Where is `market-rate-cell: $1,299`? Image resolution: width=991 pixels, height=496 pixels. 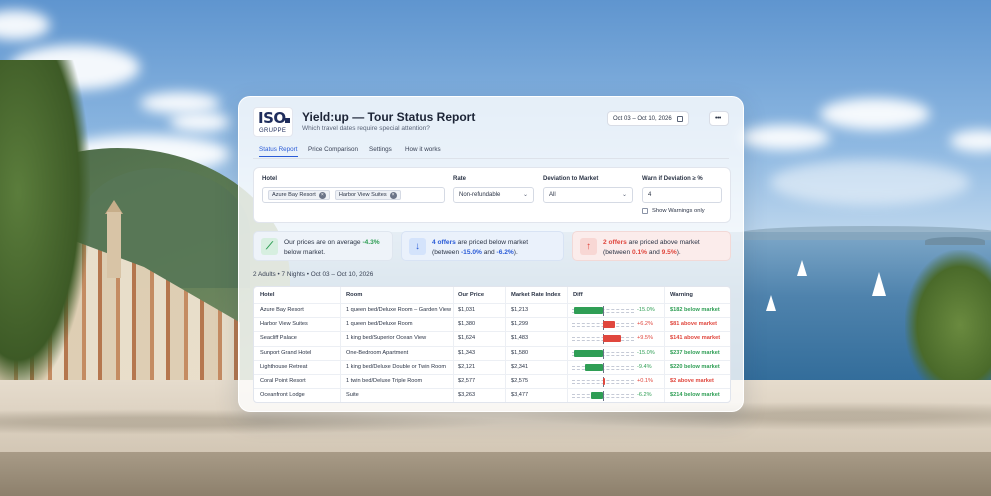
market-rate-cell: $1,299 is located at coordinates (520, 324).